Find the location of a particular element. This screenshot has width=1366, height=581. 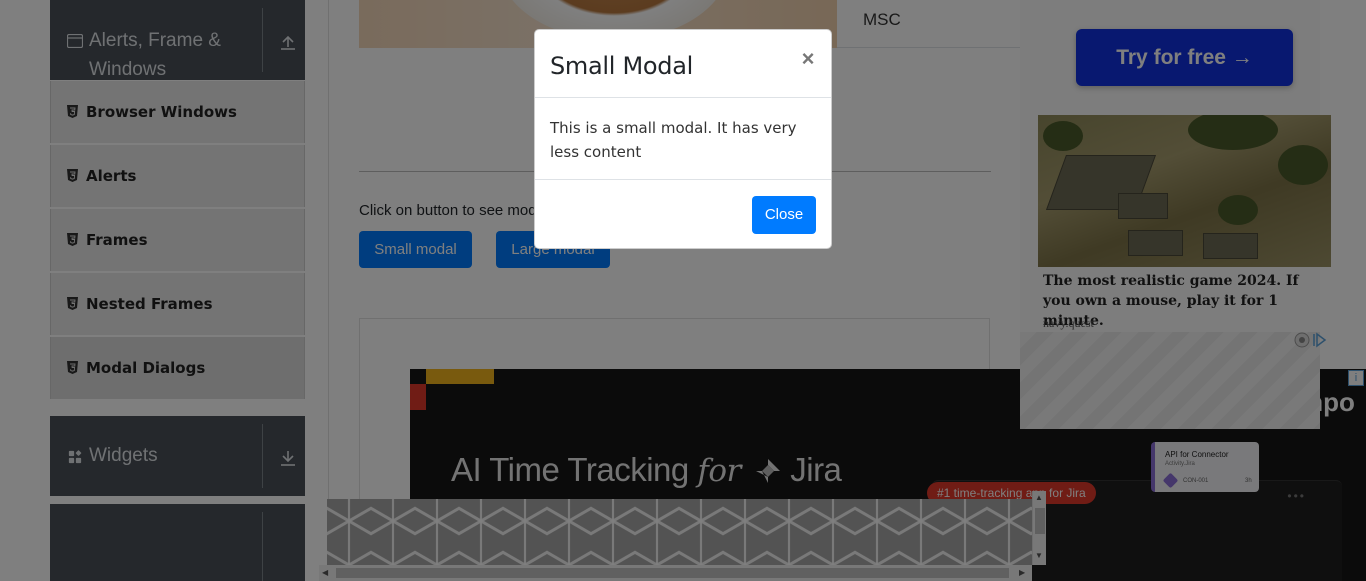

close-icon: × is located at coordinates (808, 59).